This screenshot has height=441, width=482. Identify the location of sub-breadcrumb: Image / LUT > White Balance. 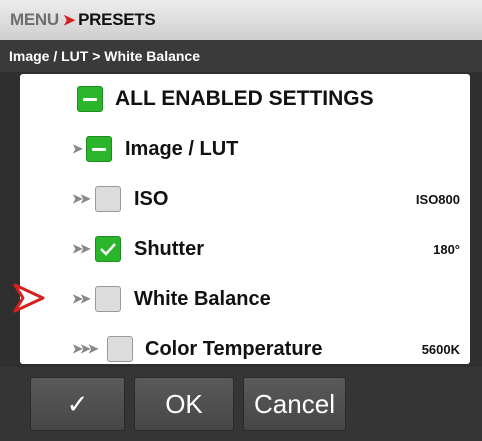
(241, 56).